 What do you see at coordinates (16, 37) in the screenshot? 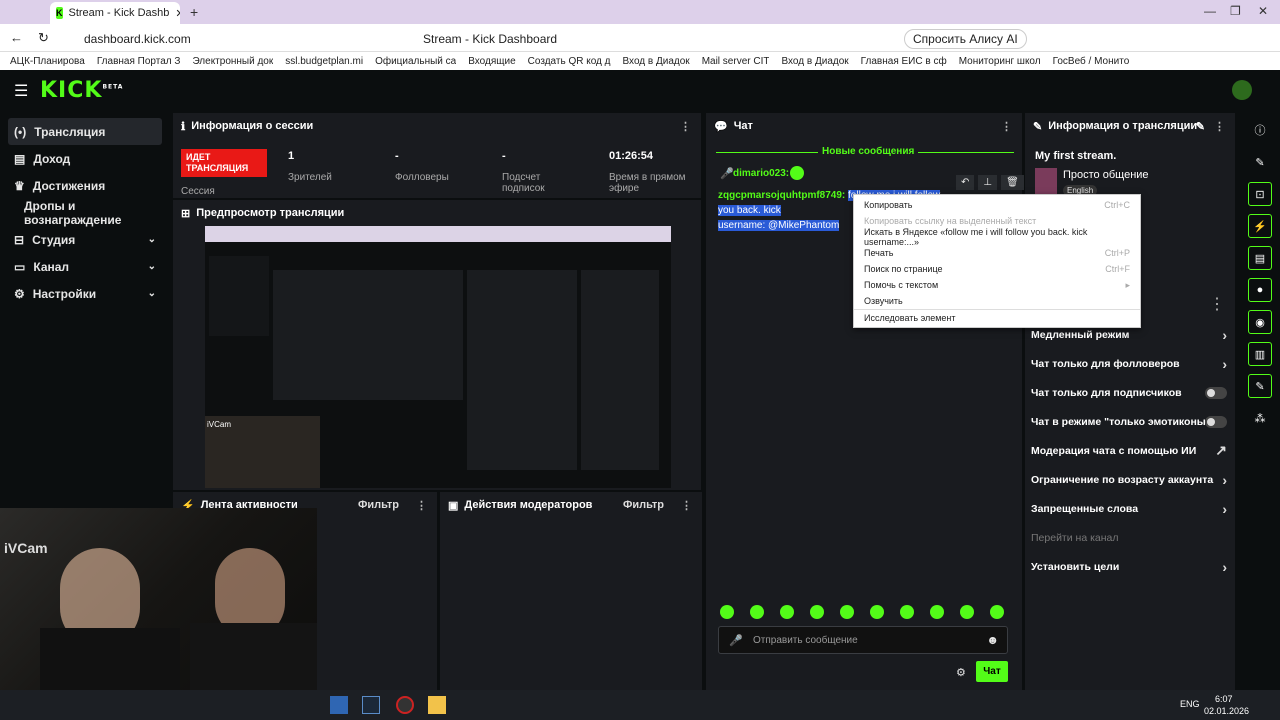
I see `back-icon: ←` at bounding box center [16, 37].